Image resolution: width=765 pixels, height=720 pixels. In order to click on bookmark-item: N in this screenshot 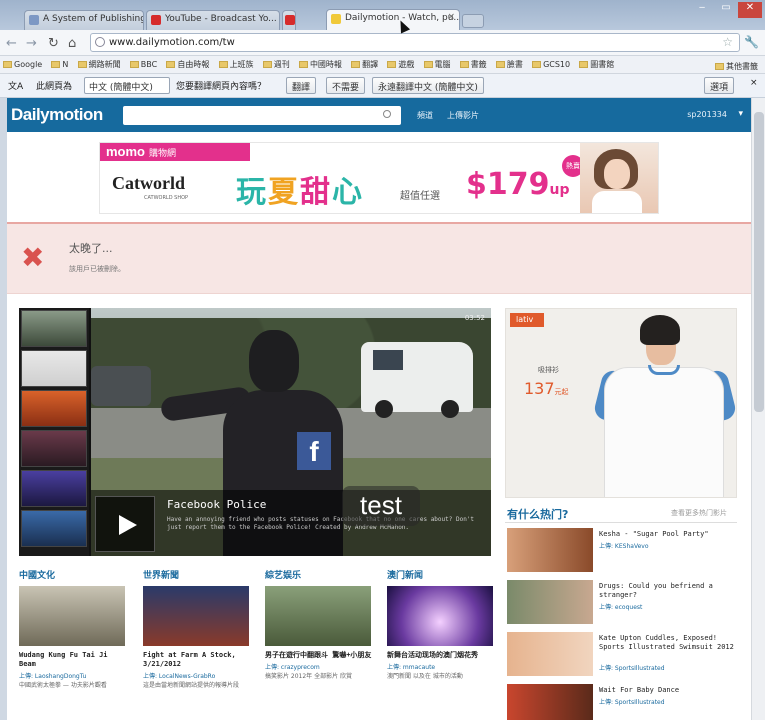, I will do `click(59, 63)`.